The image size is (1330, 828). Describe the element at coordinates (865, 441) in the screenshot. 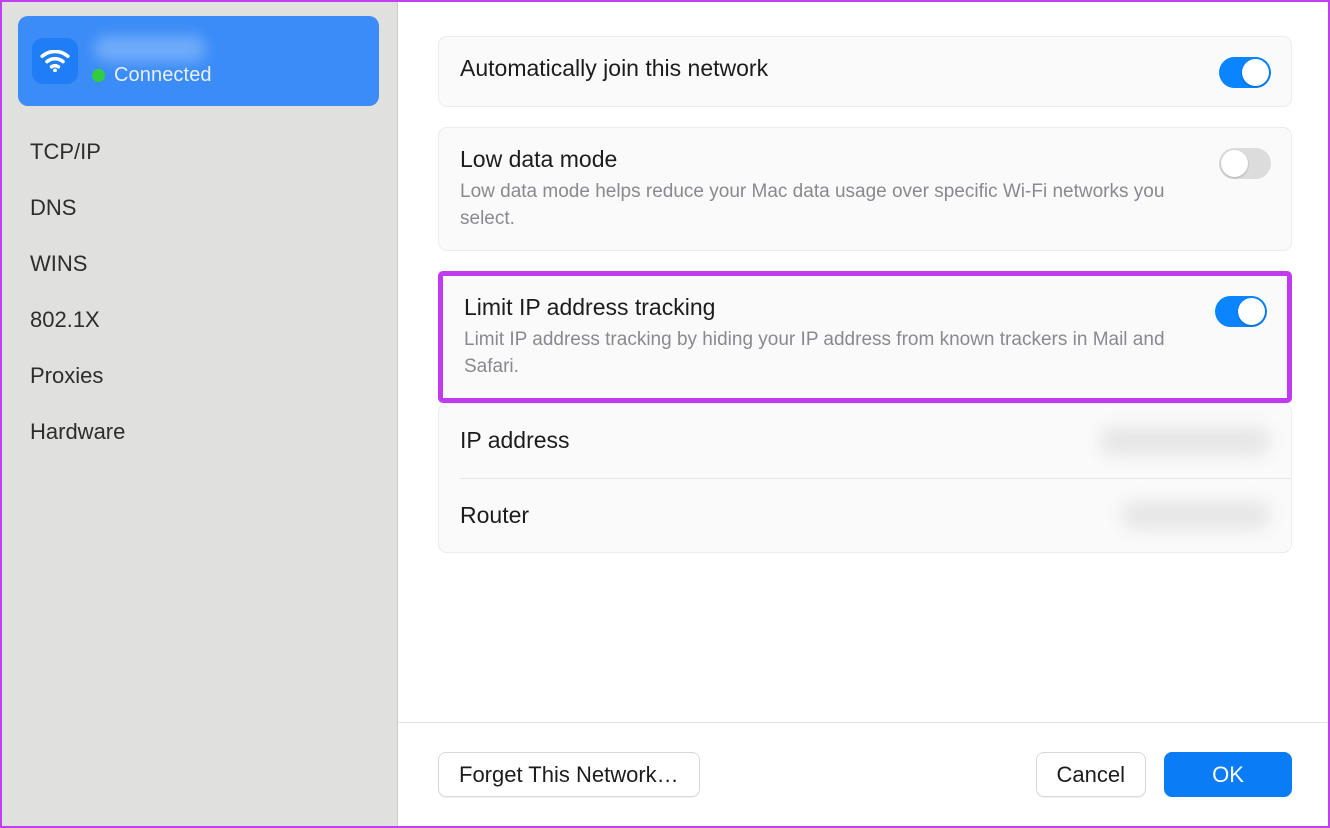

I see `ip-address-row: IP address` at that location.